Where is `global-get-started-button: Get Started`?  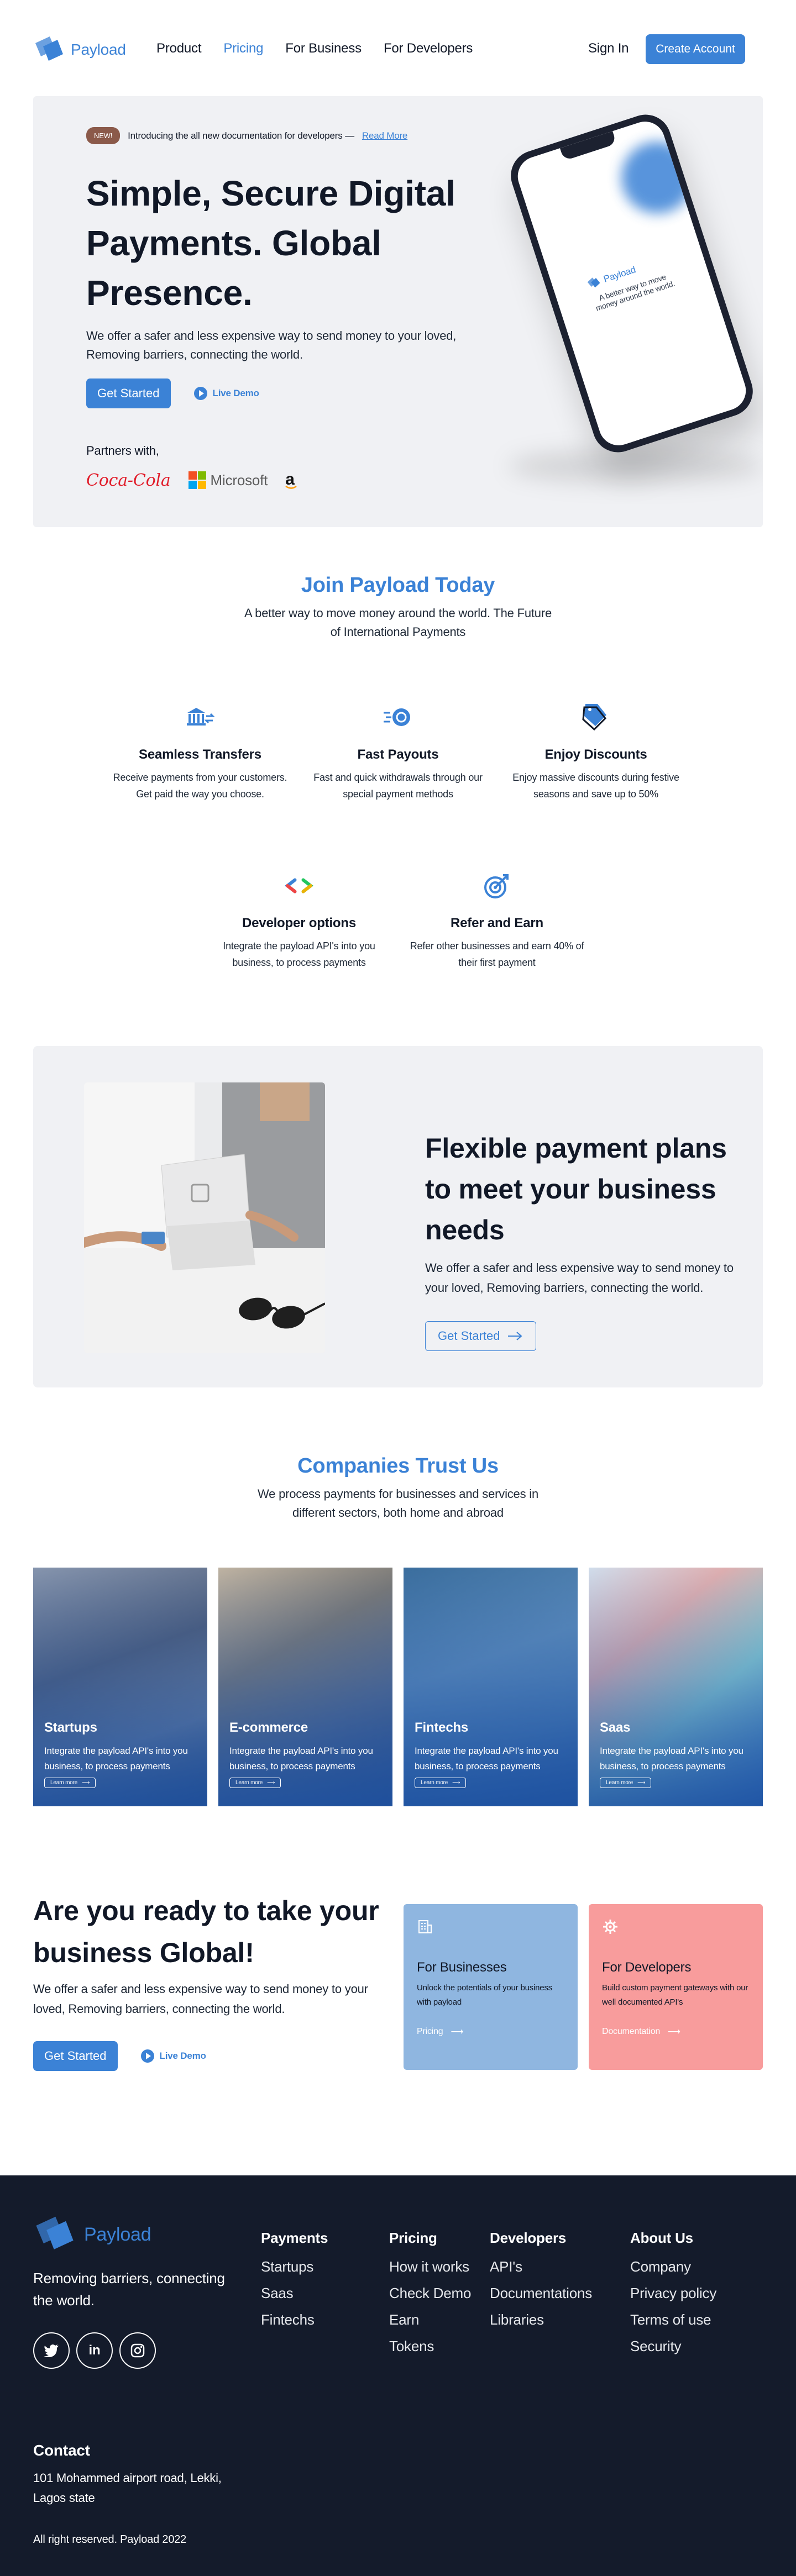 global-get-started-button: Get Started is located at coordinates (75, 2056).